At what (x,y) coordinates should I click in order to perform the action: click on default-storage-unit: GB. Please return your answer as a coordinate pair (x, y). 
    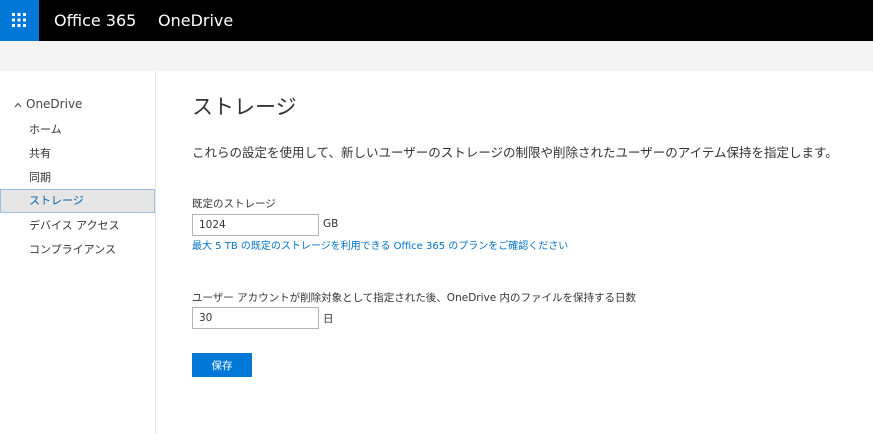
    Looking at the image, I should click on (331, 224).